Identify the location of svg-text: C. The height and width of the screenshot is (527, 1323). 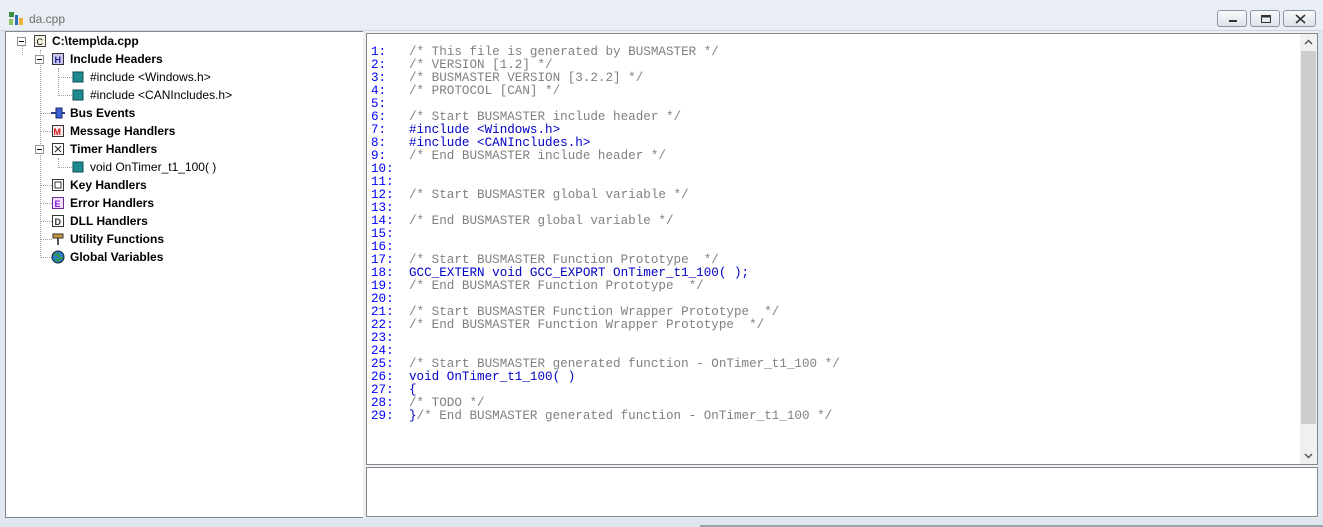
(40, 42).